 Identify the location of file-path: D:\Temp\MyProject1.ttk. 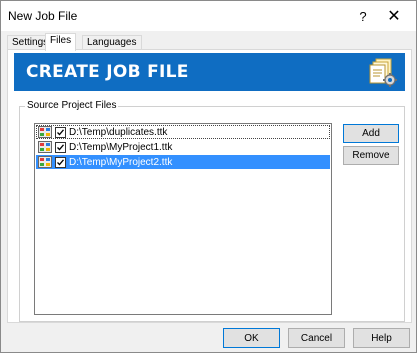
(121, 147).